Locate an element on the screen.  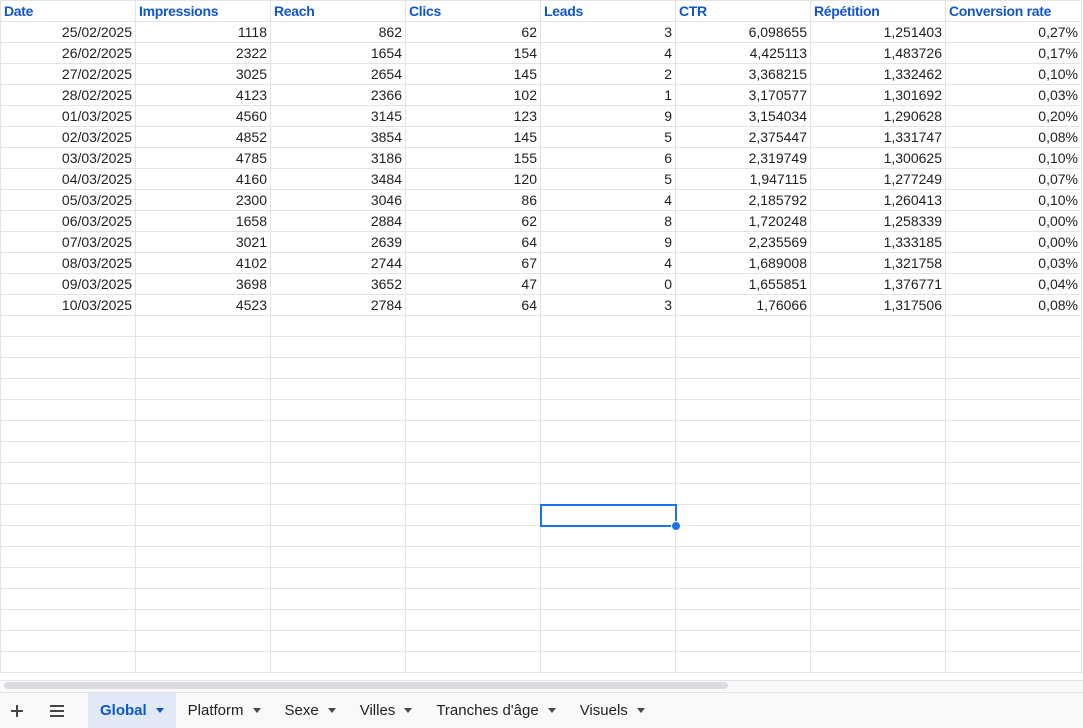
table-cell: 1,947115 is located at coordinates (743, 179).